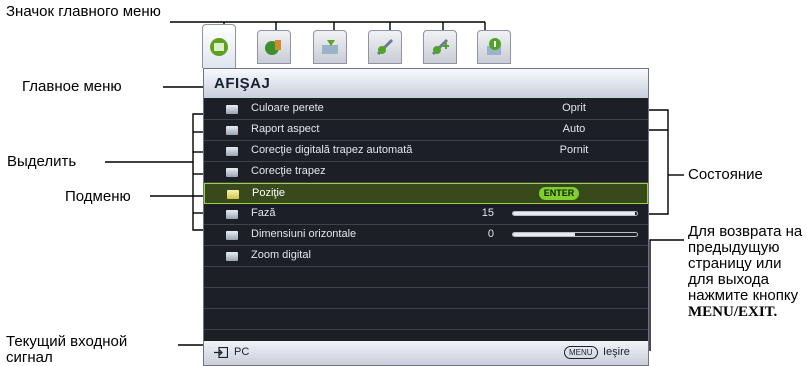  What do you see at coordinates (242, 352) in the screenshot?
I see `current-input-text: PC` at bounding box center [242, 352].